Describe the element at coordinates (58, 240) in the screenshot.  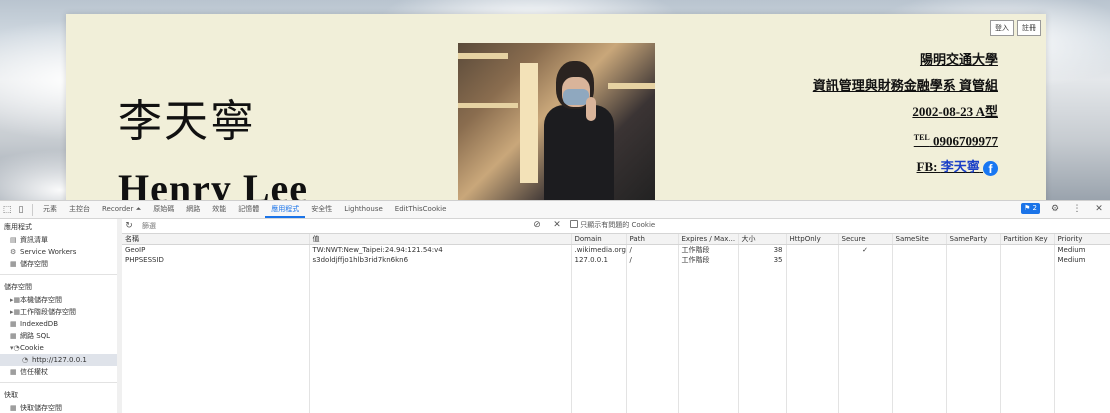
I see `sidebar-item-manifest: ▤ 資訊清單` at that location.